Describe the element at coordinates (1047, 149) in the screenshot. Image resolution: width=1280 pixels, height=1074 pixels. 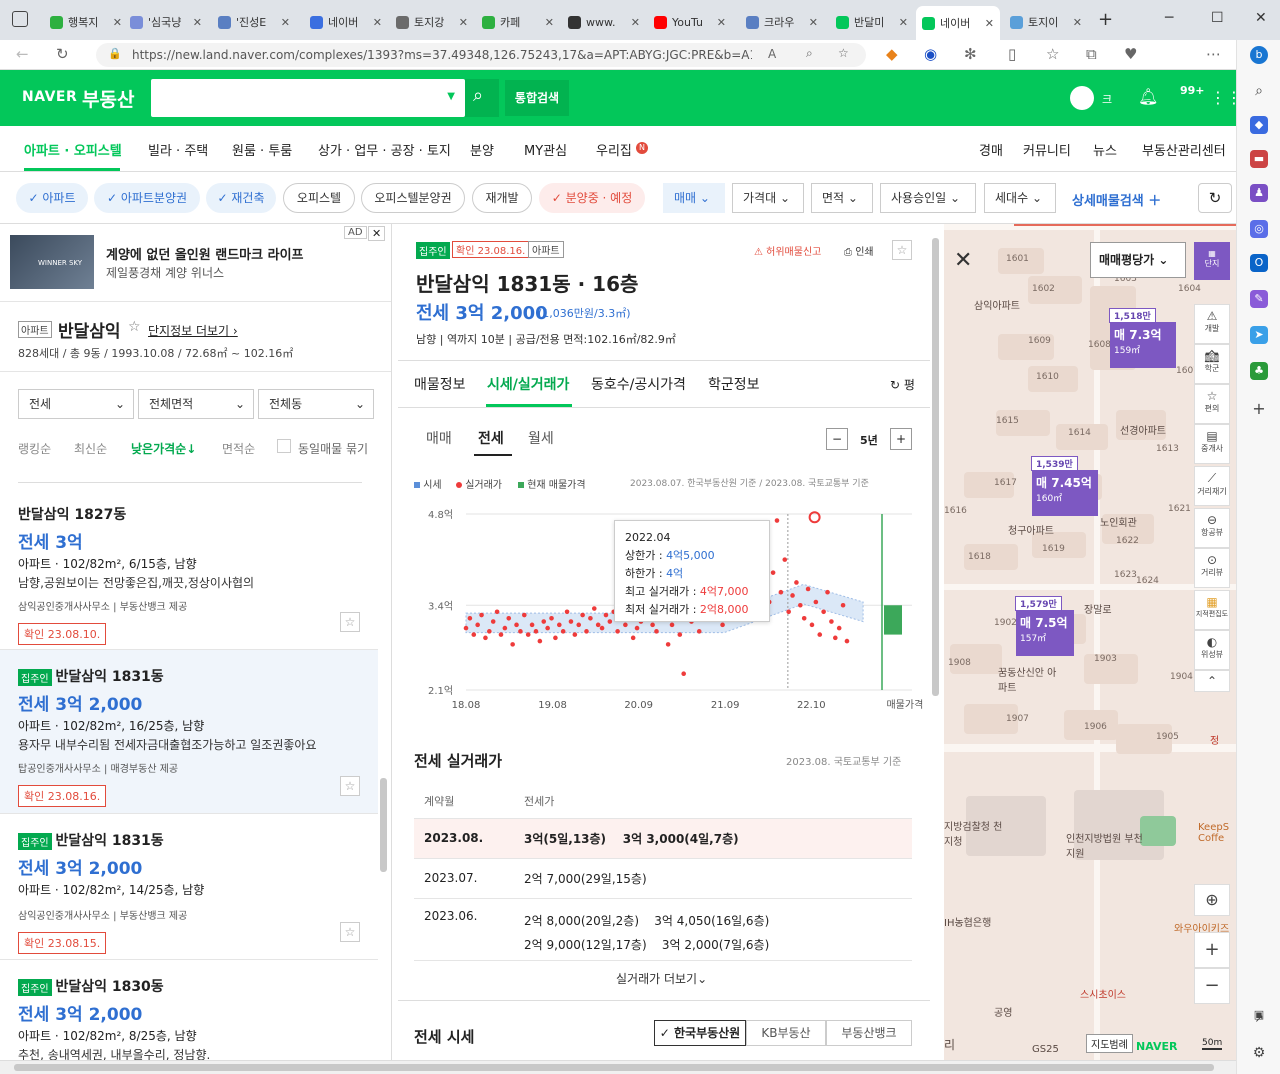
I see `menu-community: 커뮤니티` at that location.